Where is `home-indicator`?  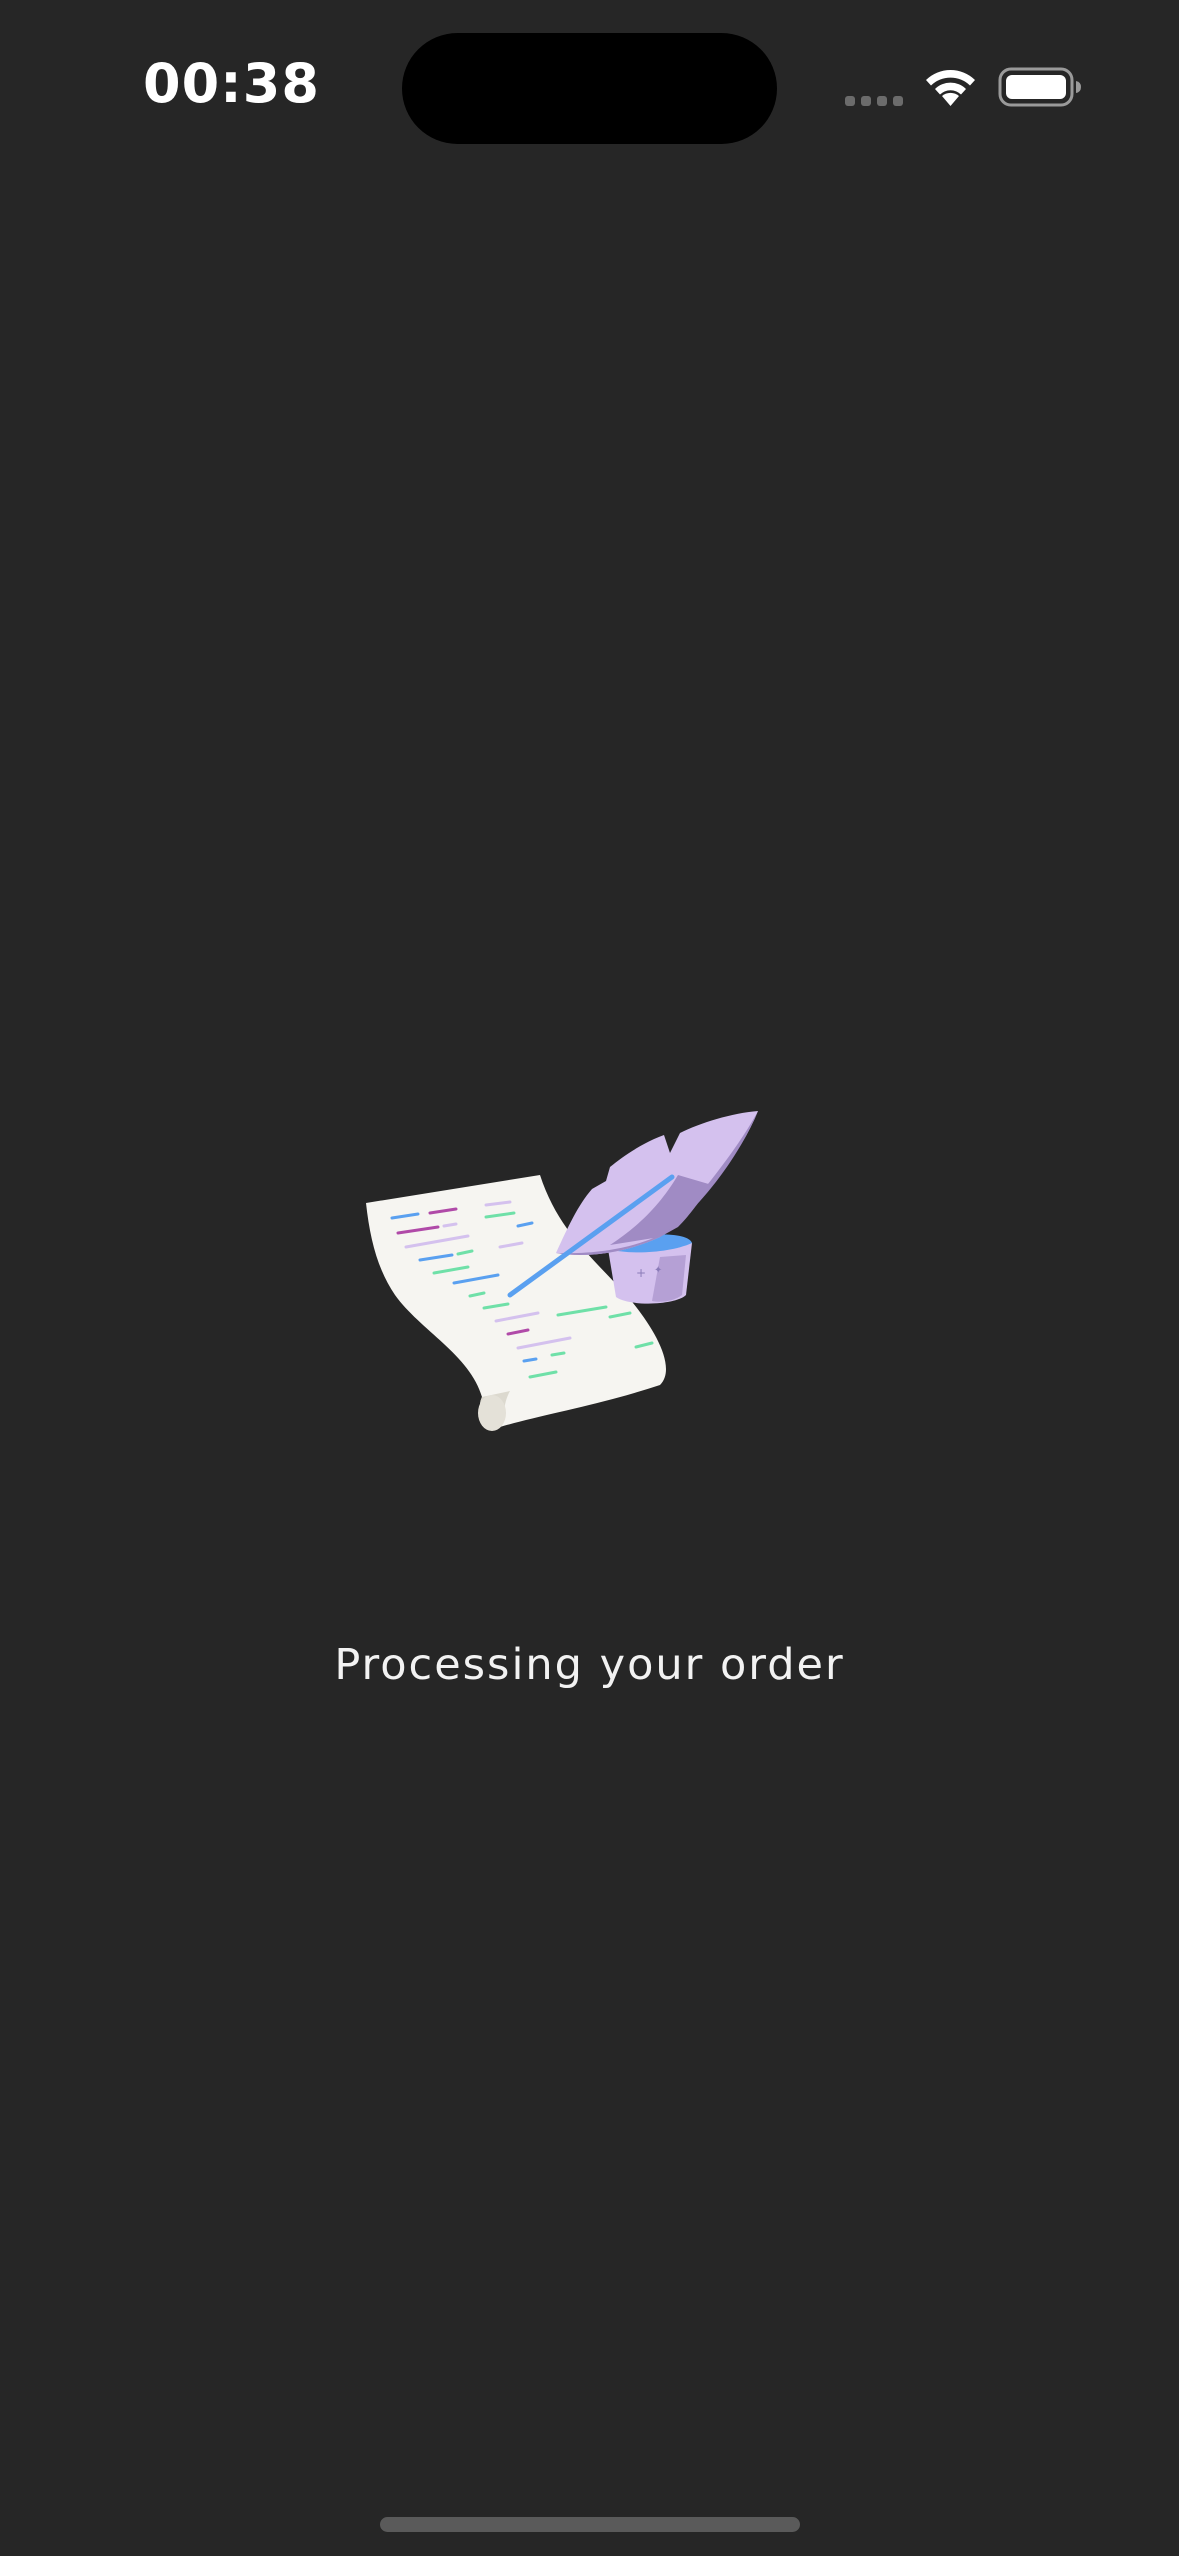
home-indicator is located at coordinates (590, 2524).